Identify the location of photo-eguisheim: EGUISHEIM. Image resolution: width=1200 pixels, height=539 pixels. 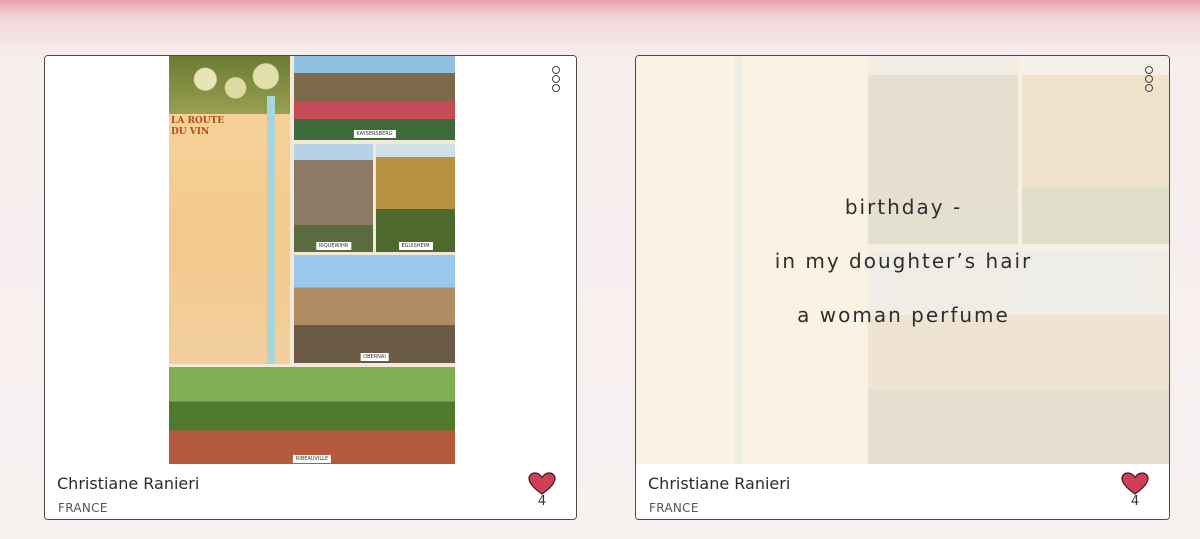
(415, 198).